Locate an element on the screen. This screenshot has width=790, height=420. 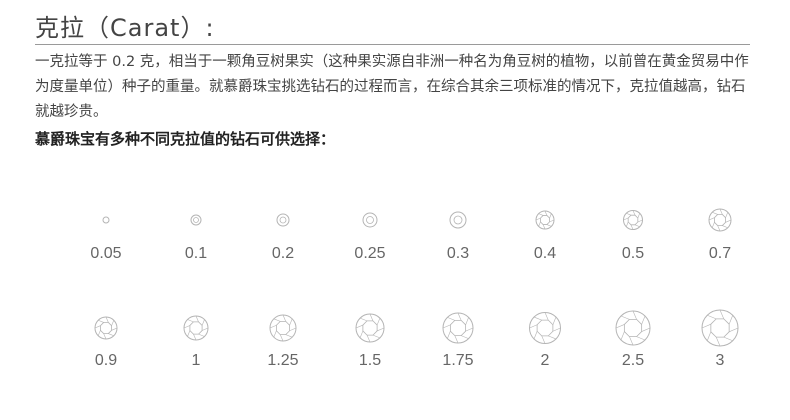
carat-value-label: 0.7 is located at coordinates (720, 253).